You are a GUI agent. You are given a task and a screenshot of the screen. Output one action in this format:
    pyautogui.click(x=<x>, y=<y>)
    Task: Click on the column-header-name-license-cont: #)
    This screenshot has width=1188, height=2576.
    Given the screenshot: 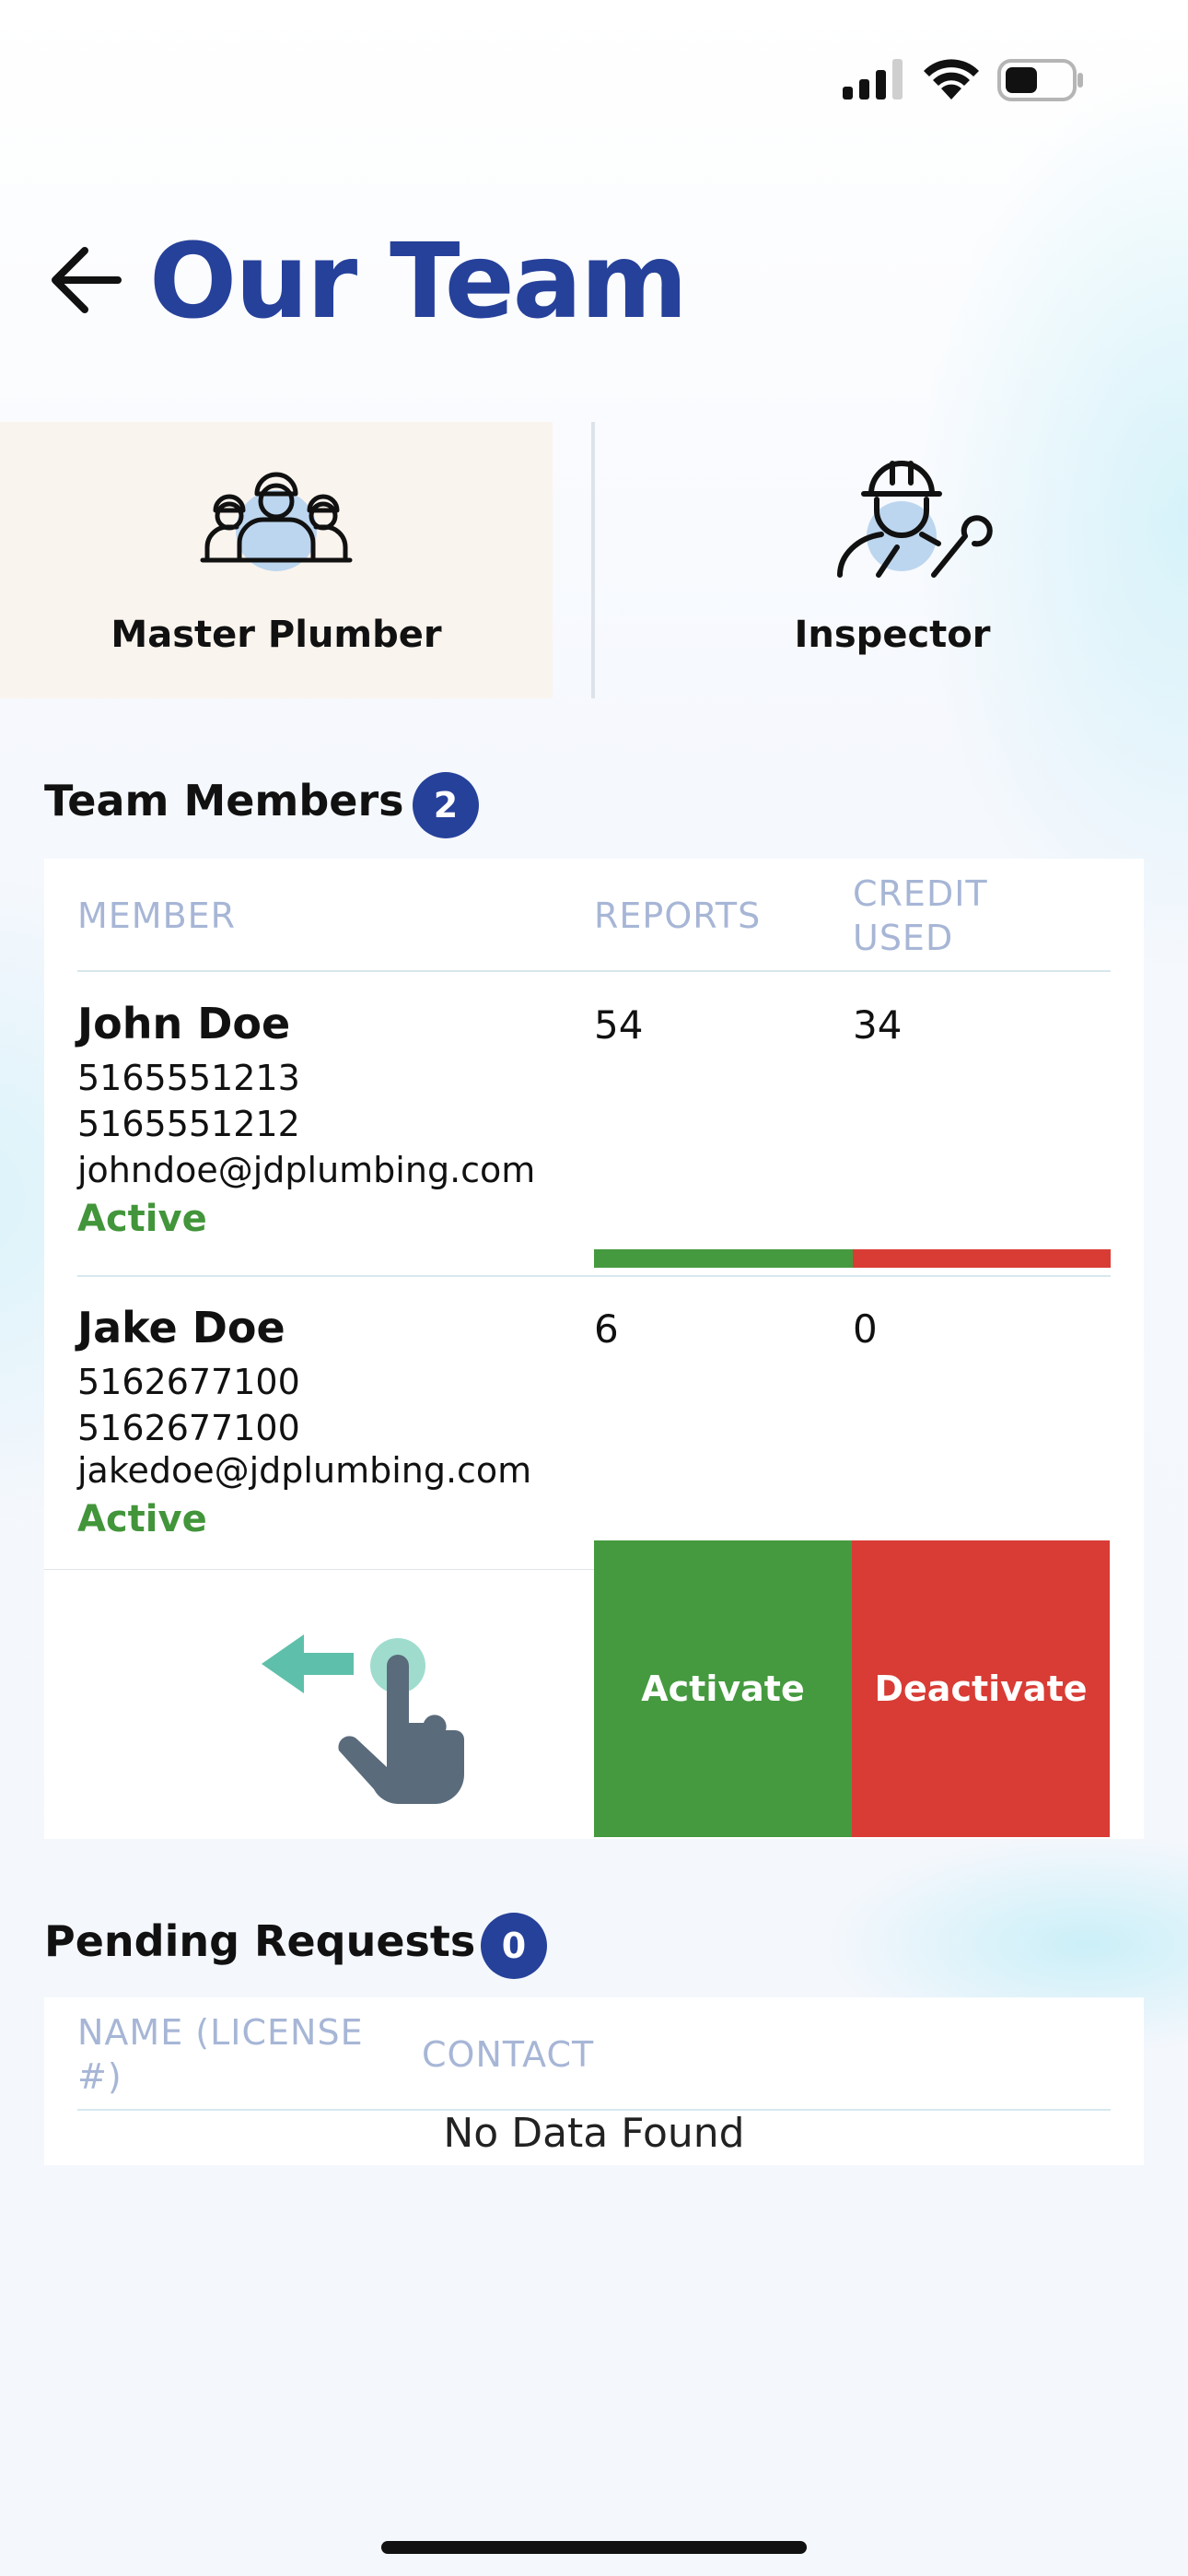 What is the action you would take?
    pyautogui.click(x=99, y=2076)
    